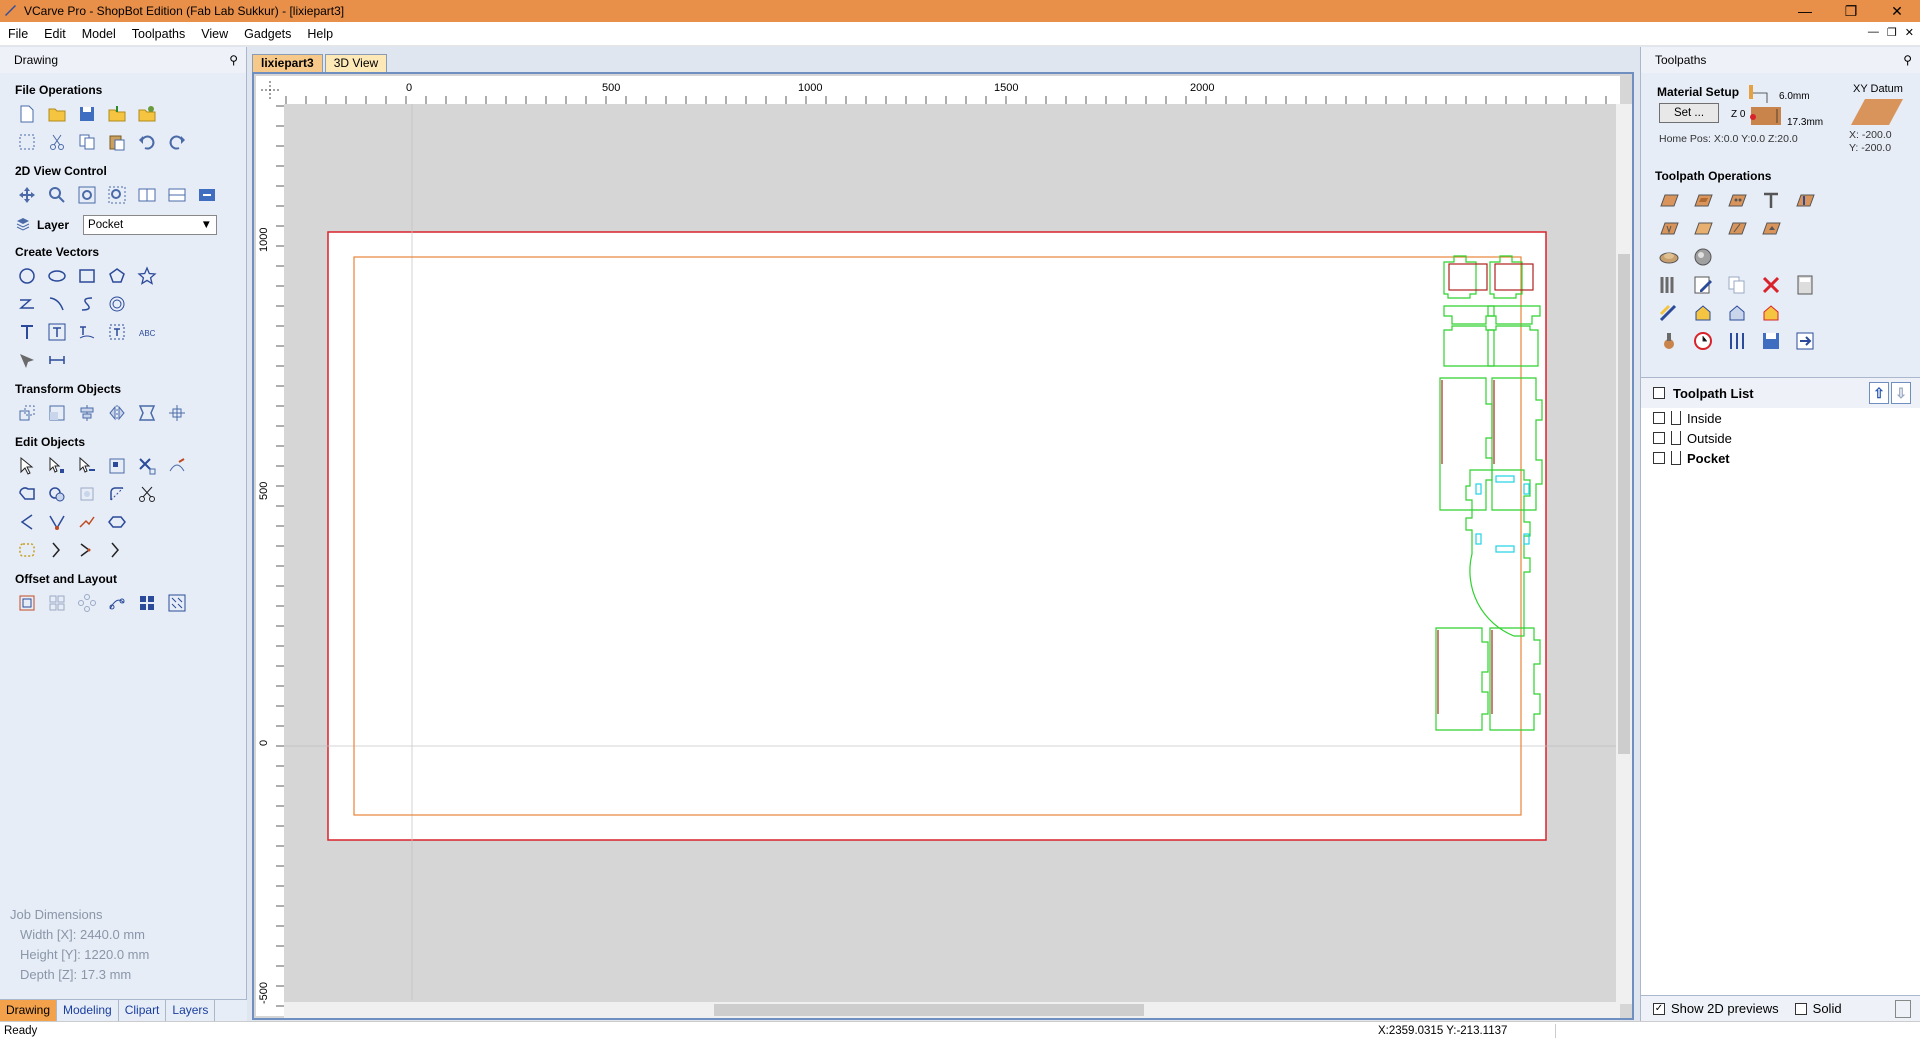 The width and height of the screenshot is (1920, 1039). What do you see at coordinates (147, 142) in the screenshot?
I see `undo-icon` at bounding box center [147, 142].